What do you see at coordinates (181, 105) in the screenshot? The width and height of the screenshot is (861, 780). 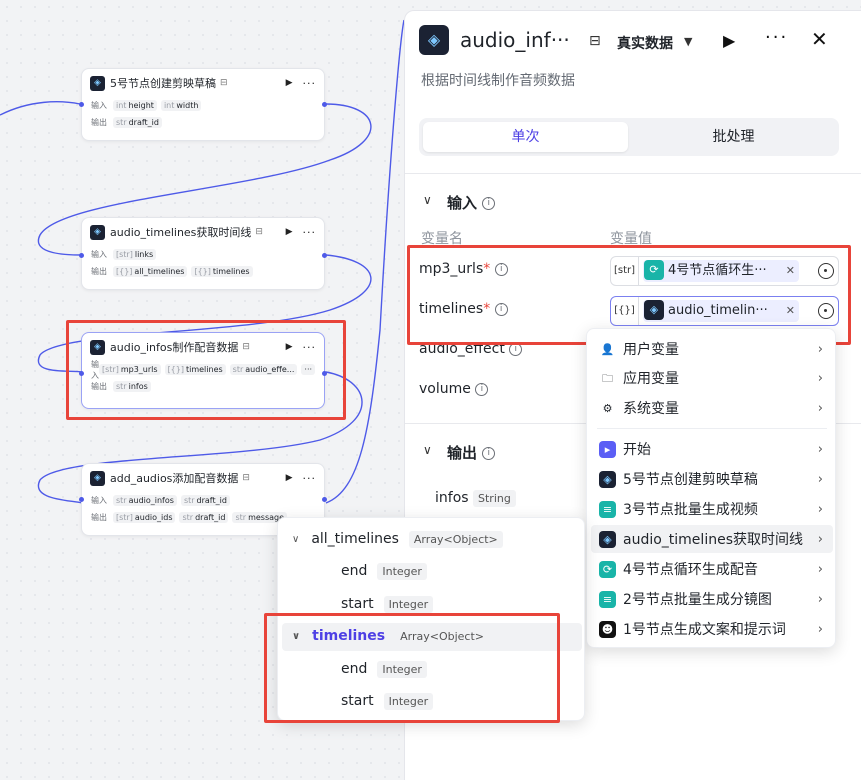 I see `param-chip: int width` at bounding box center [181, 105].